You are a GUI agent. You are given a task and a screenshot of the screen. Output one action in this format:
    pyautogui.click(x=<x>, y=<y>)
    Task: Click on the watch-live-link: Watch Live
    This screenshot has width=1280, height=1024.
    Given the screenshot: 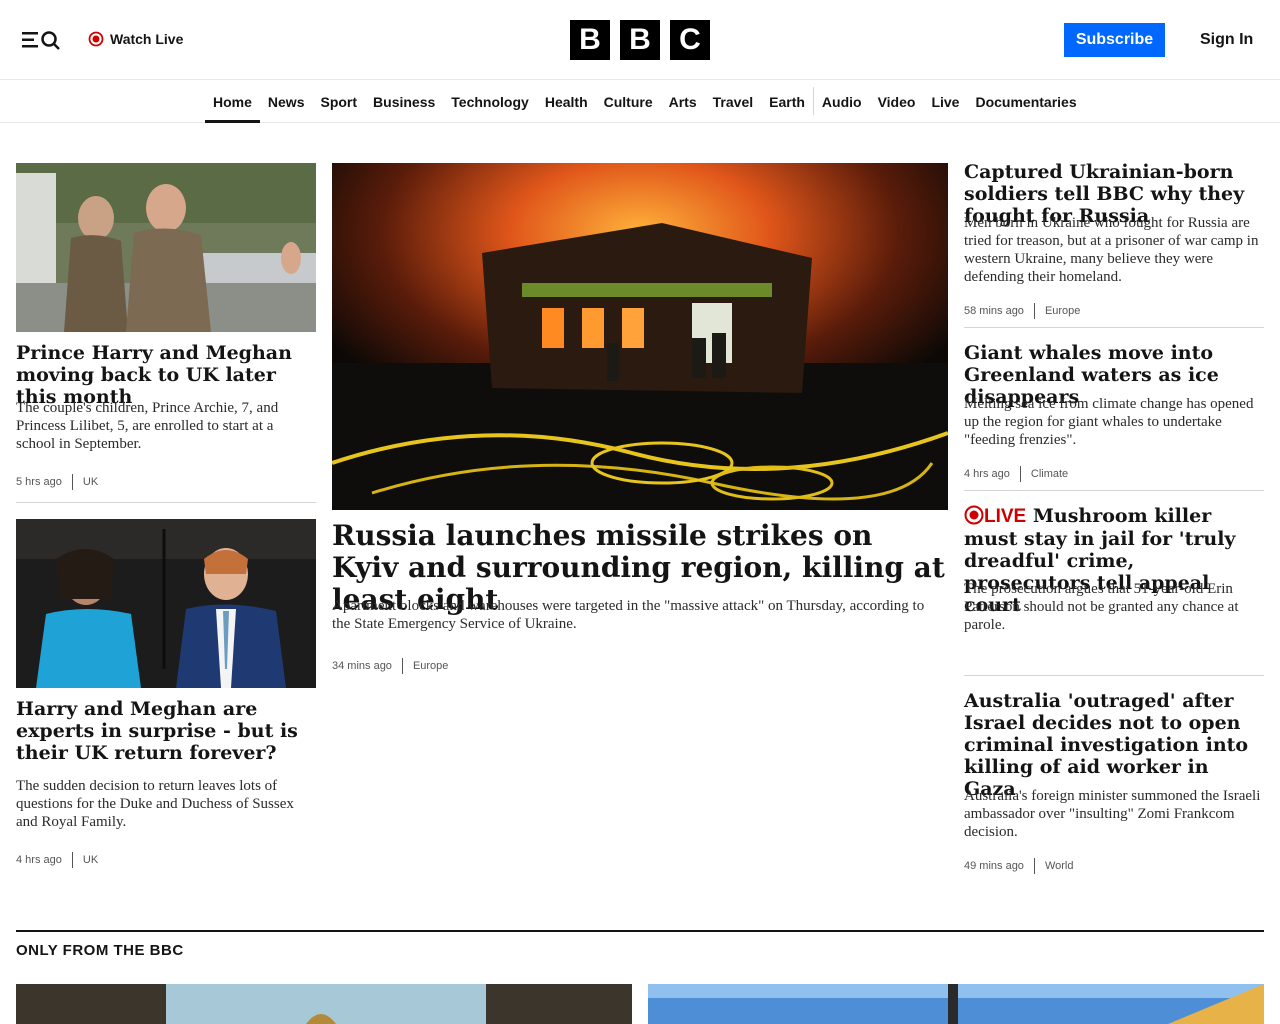 What is the action you would take?
    pyautogui.click(x=135, y=39)
    